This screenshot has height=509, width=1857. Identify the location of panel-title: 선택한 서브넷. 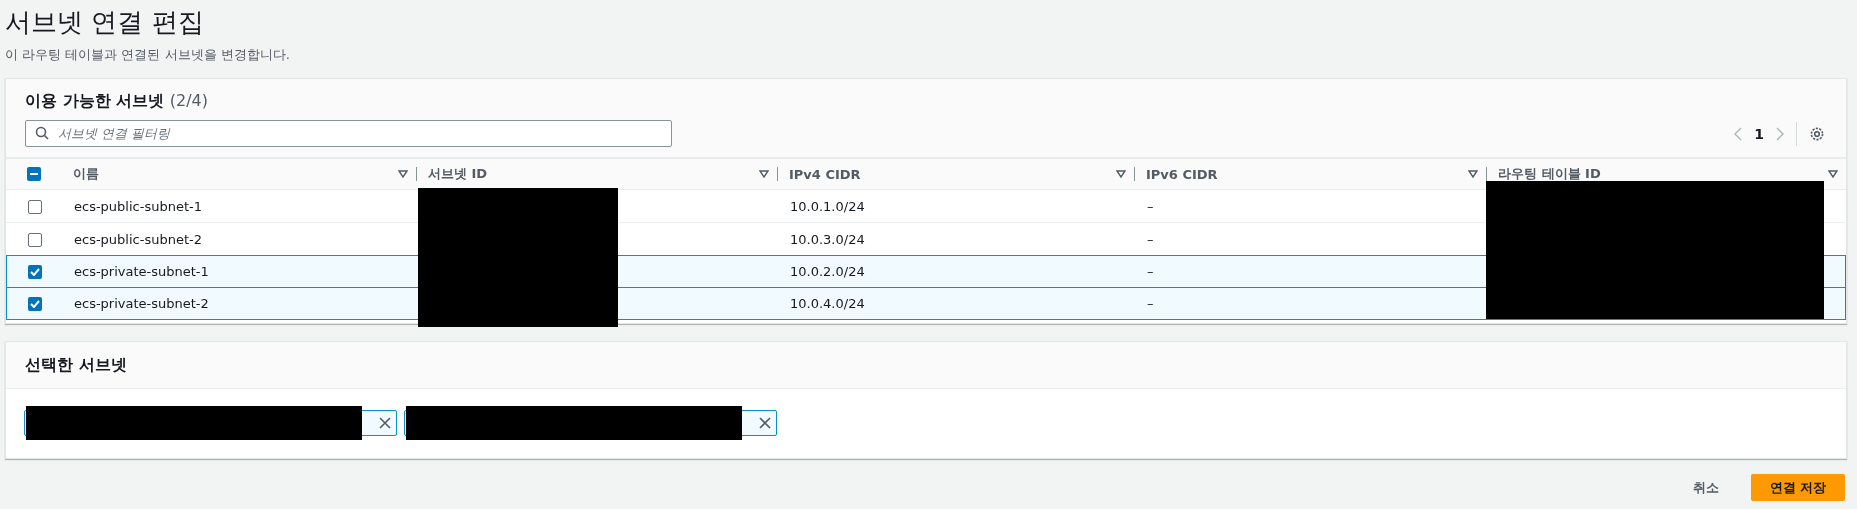
(76, 365).